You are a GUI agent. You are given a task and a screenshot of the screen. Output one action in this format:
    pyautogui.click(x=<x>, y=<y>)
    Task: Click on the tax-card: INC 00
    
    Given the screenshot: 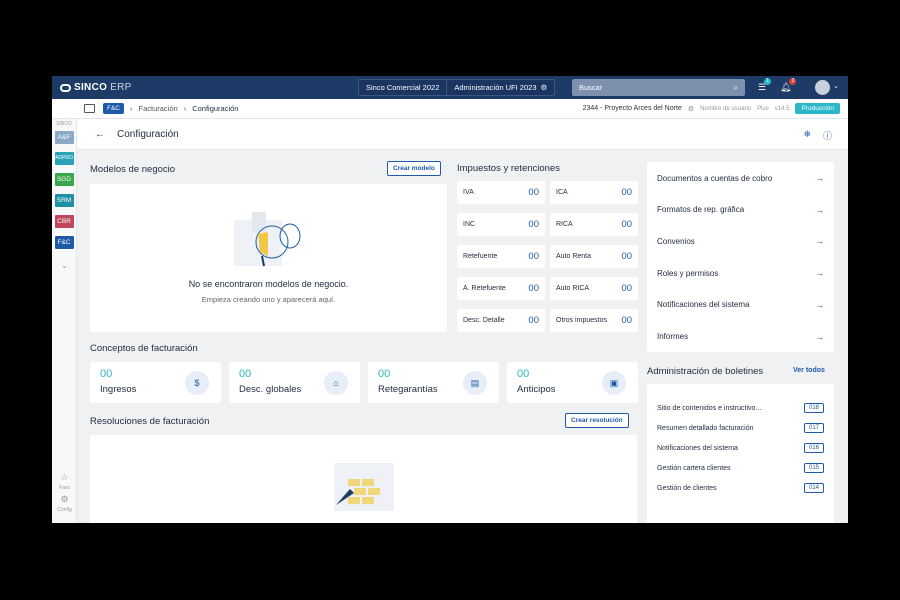 What is the action you would take?
    pyautogui.click(x=501, y=224)
    